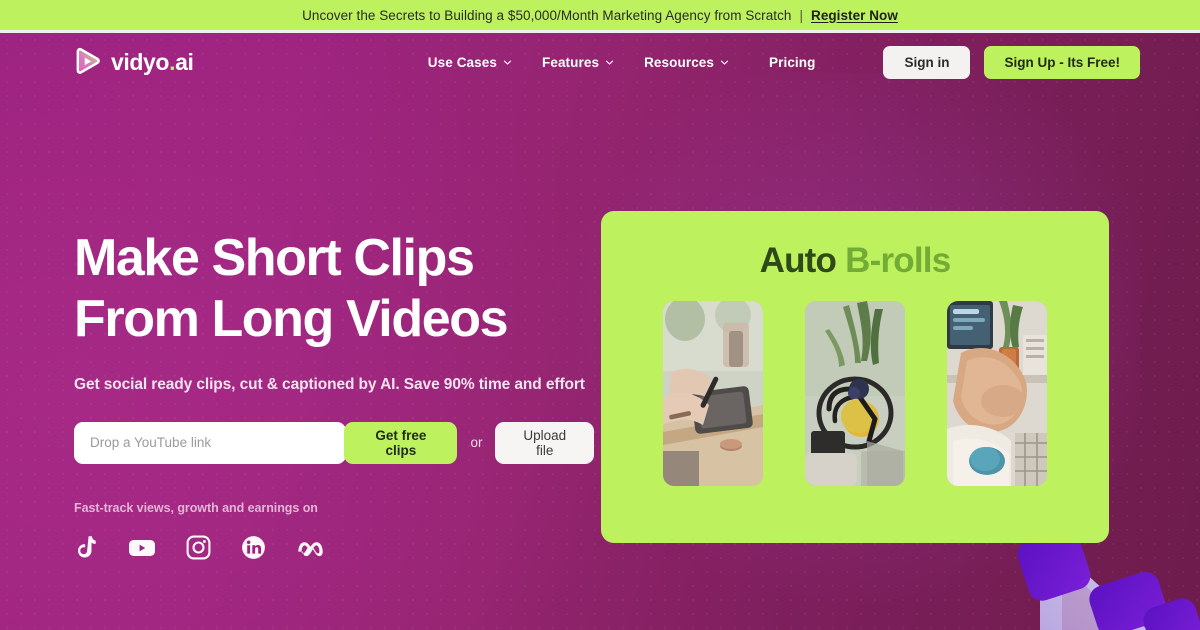  Describe the element at coordinates (311, 550) in the screenshot. I see `meta-icon` at that location.